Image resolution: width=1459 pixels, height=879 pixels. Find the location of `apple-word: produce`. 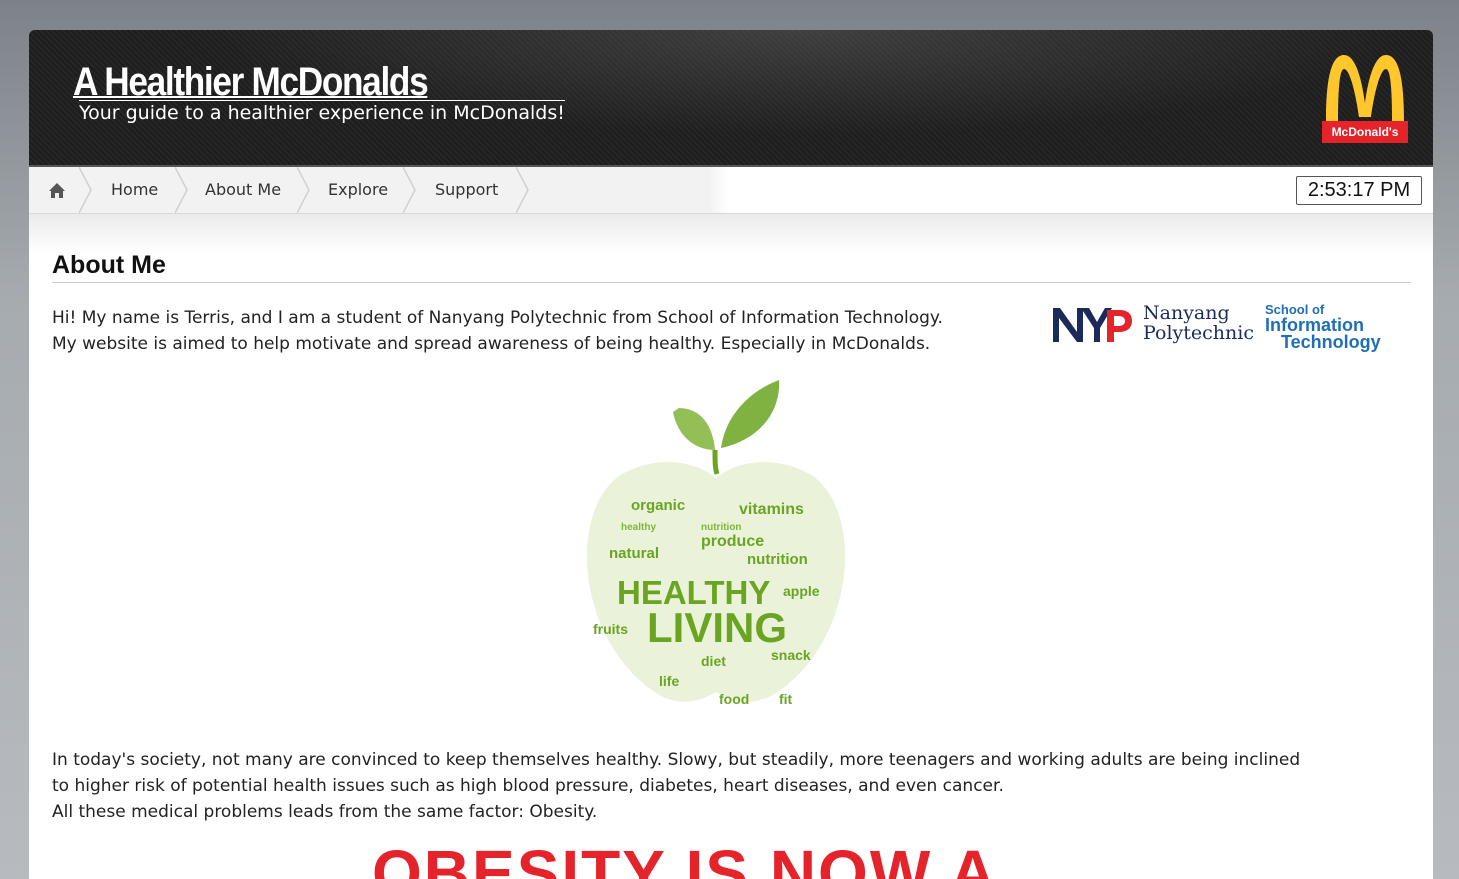

apple-word: produce is located at coordinates (732, 541).